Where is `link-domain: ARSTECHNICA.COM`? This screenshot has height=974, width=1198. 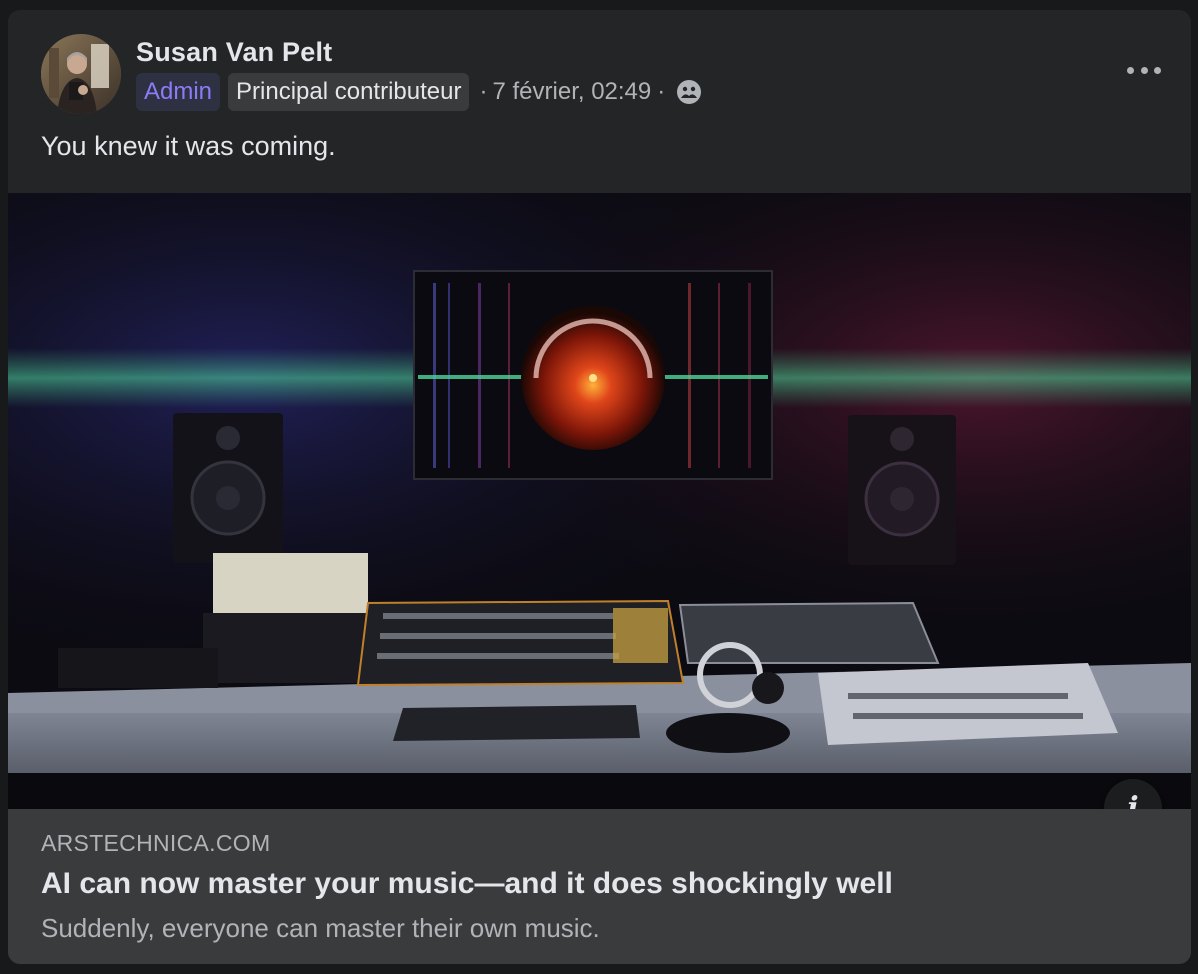
link-domain: ARSTECHNICA.COM is located at coordinates (156, 843).